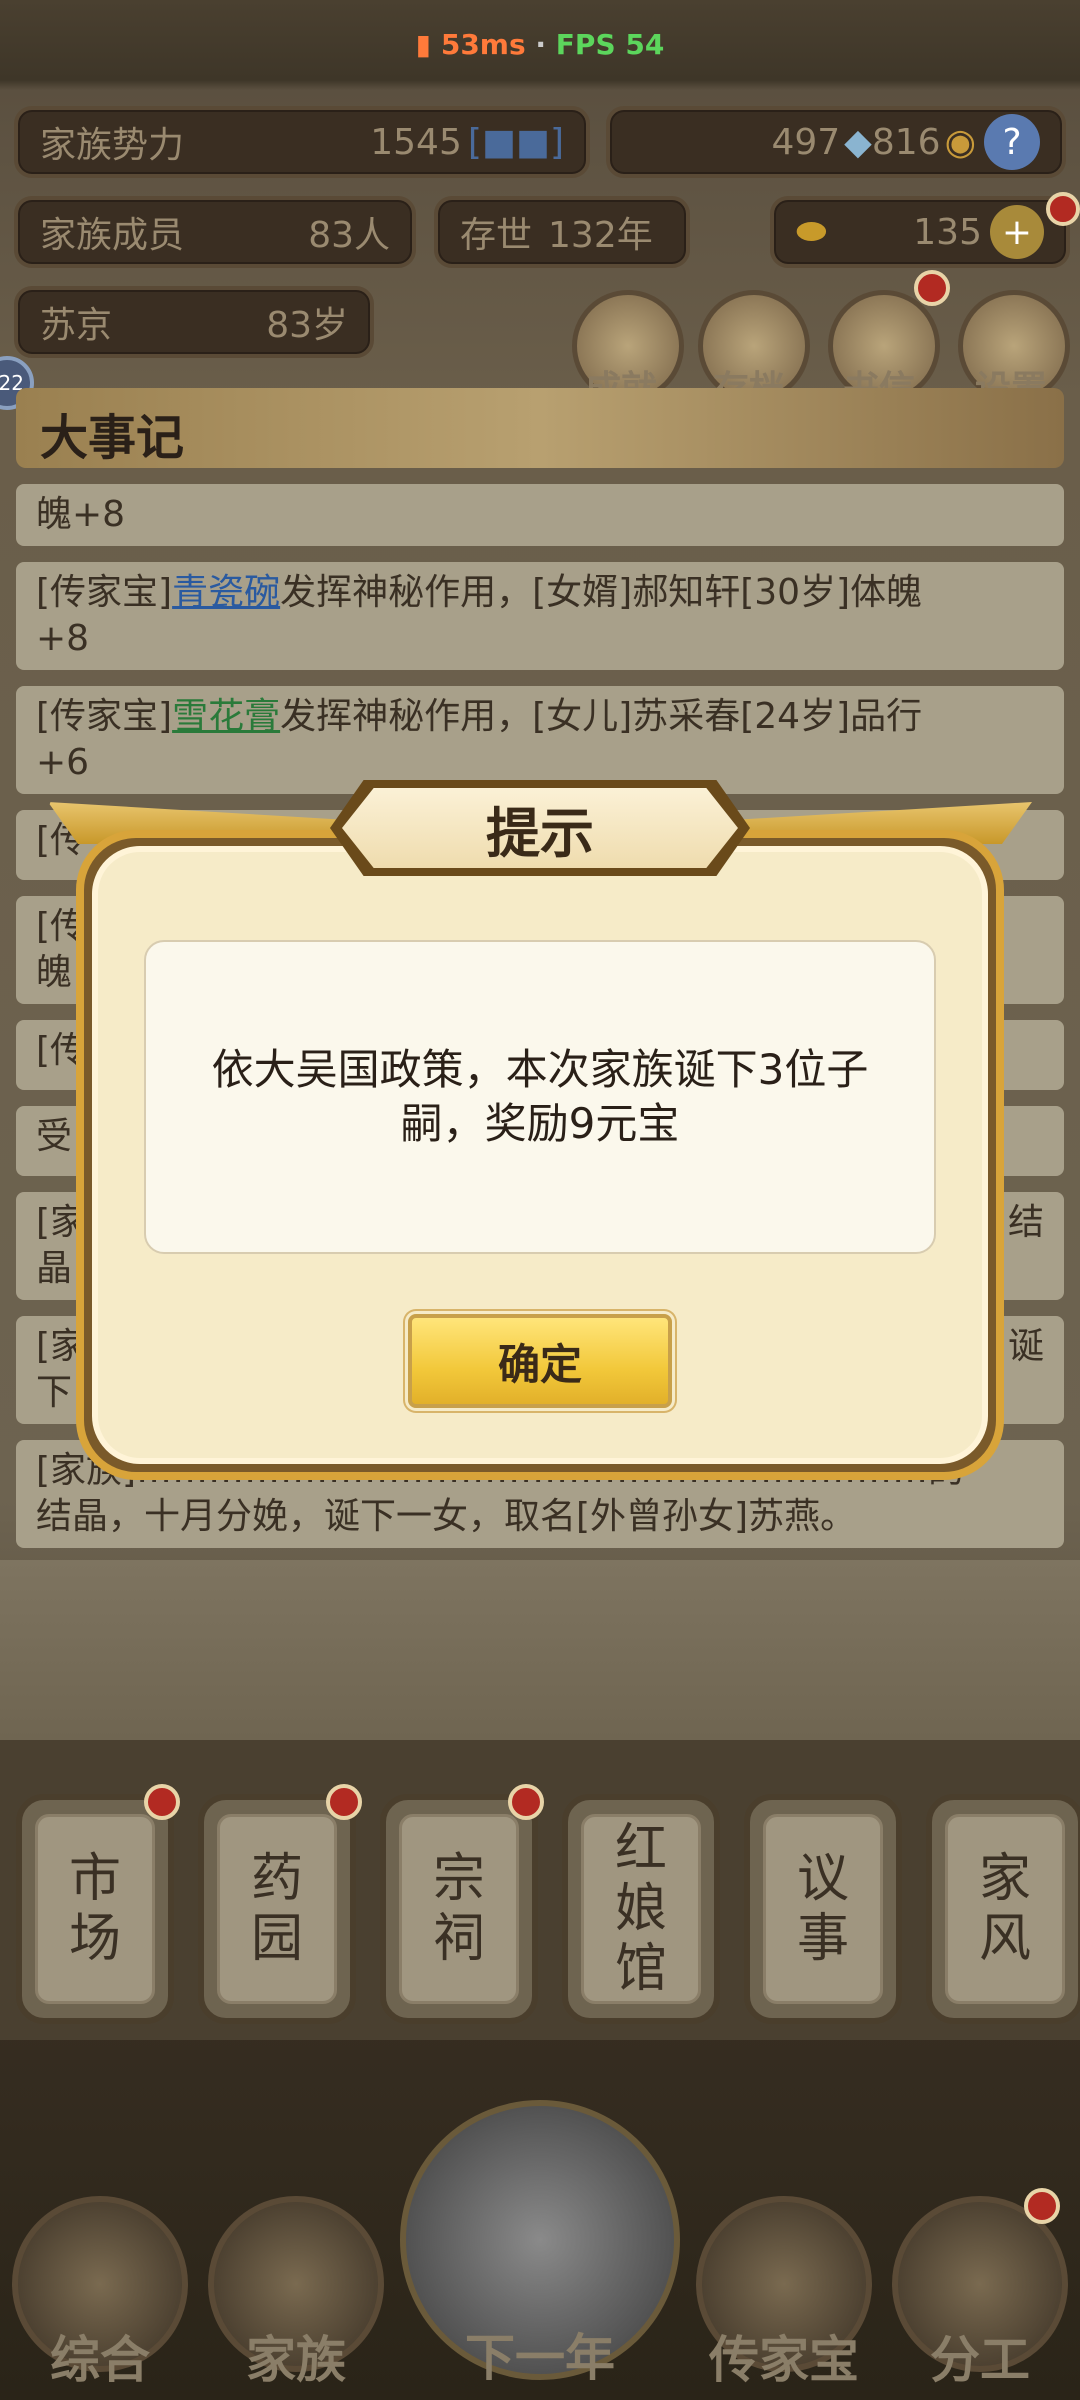  Describe the element at coordinates (858, 142) in the screenshot. I see `silver-icon: ◆` at that location.